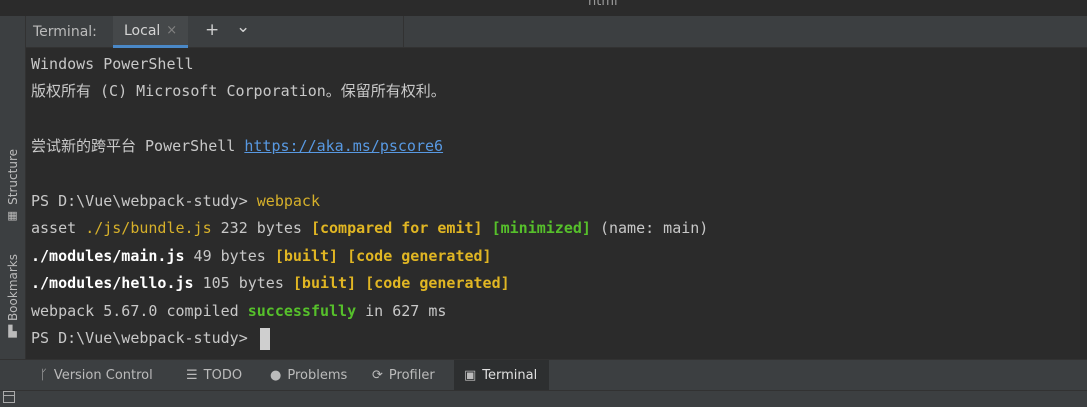 Image resolution: width=1087 pixels, height=407 pixels. What do you see at coordinates (229, 256) in the screenshot?
I see `module-size: 49 bytes` at bounding box center [229, 256].